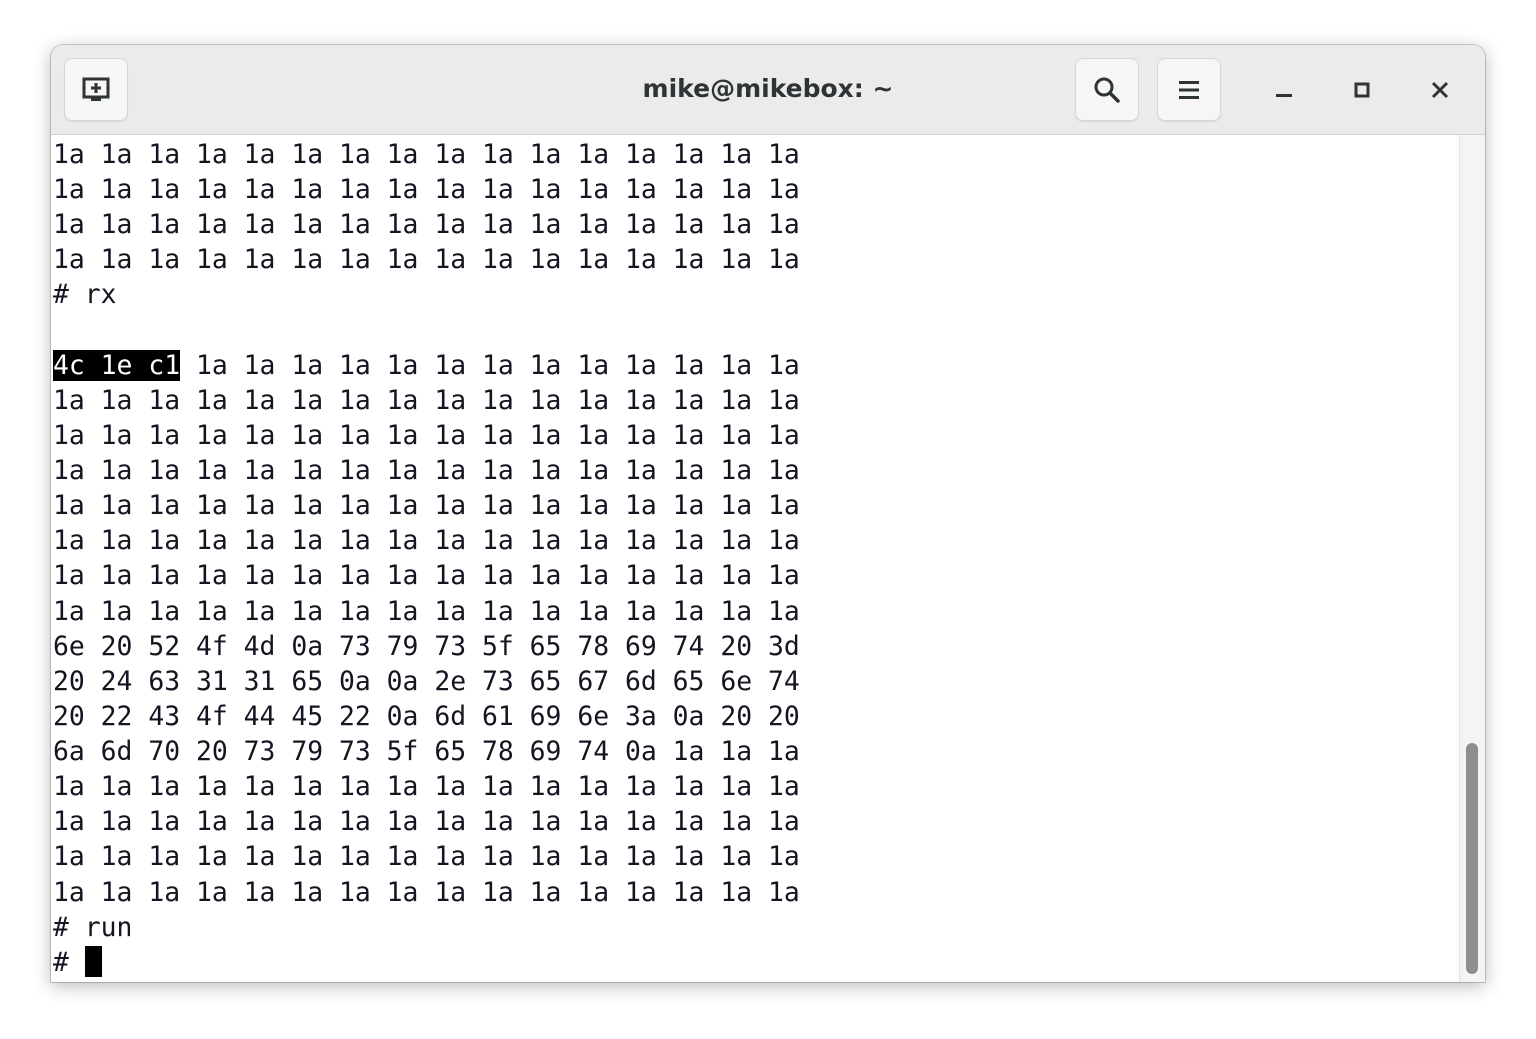 Image resolution: width=1536 pixels, height=1039 pixels. Describe the element at coordinates (69, 962) in the screenshot. I see `prompt-text: #` at that location.